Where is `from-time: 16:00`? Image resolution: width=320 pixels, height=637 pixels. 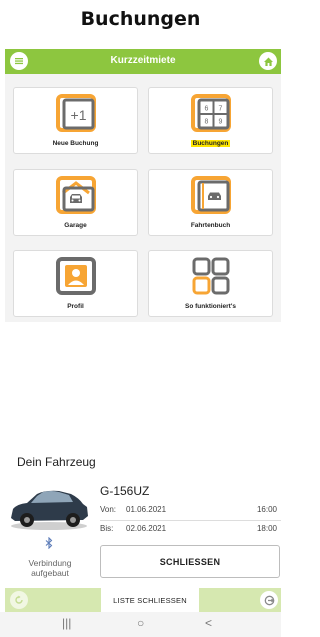
from-time: 16:00 is located at coordinates (266, 509).